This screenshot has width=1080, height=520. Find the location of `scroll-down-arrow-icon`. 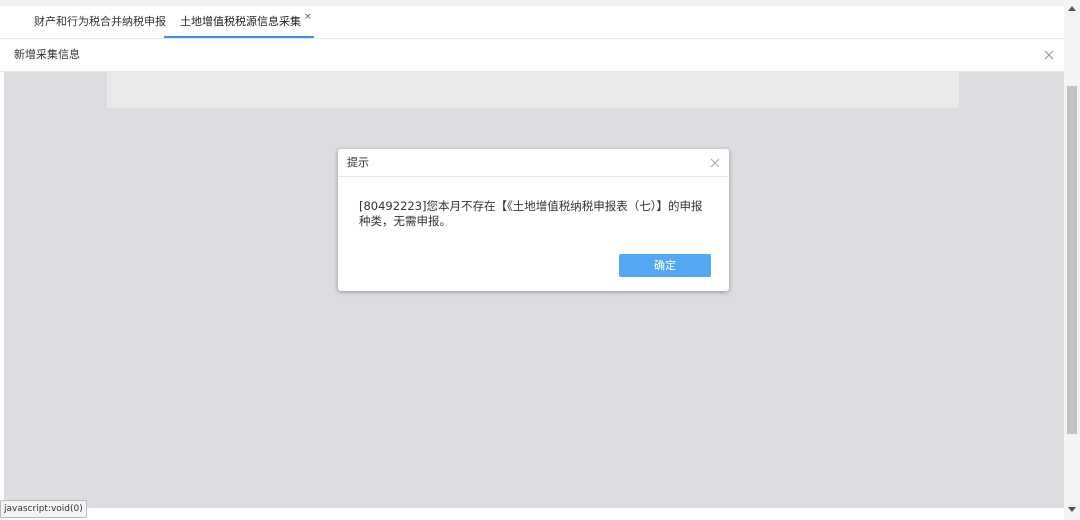

scroll-down-arrow-icon is located at coordinates (1072, 509).